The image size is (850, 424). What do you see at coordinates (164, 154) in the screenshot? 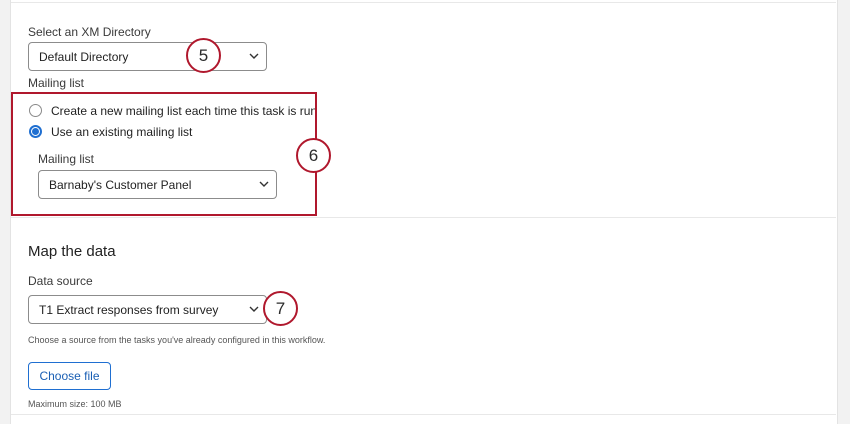
I see `highlight-box` at bounding box center [164, 154].